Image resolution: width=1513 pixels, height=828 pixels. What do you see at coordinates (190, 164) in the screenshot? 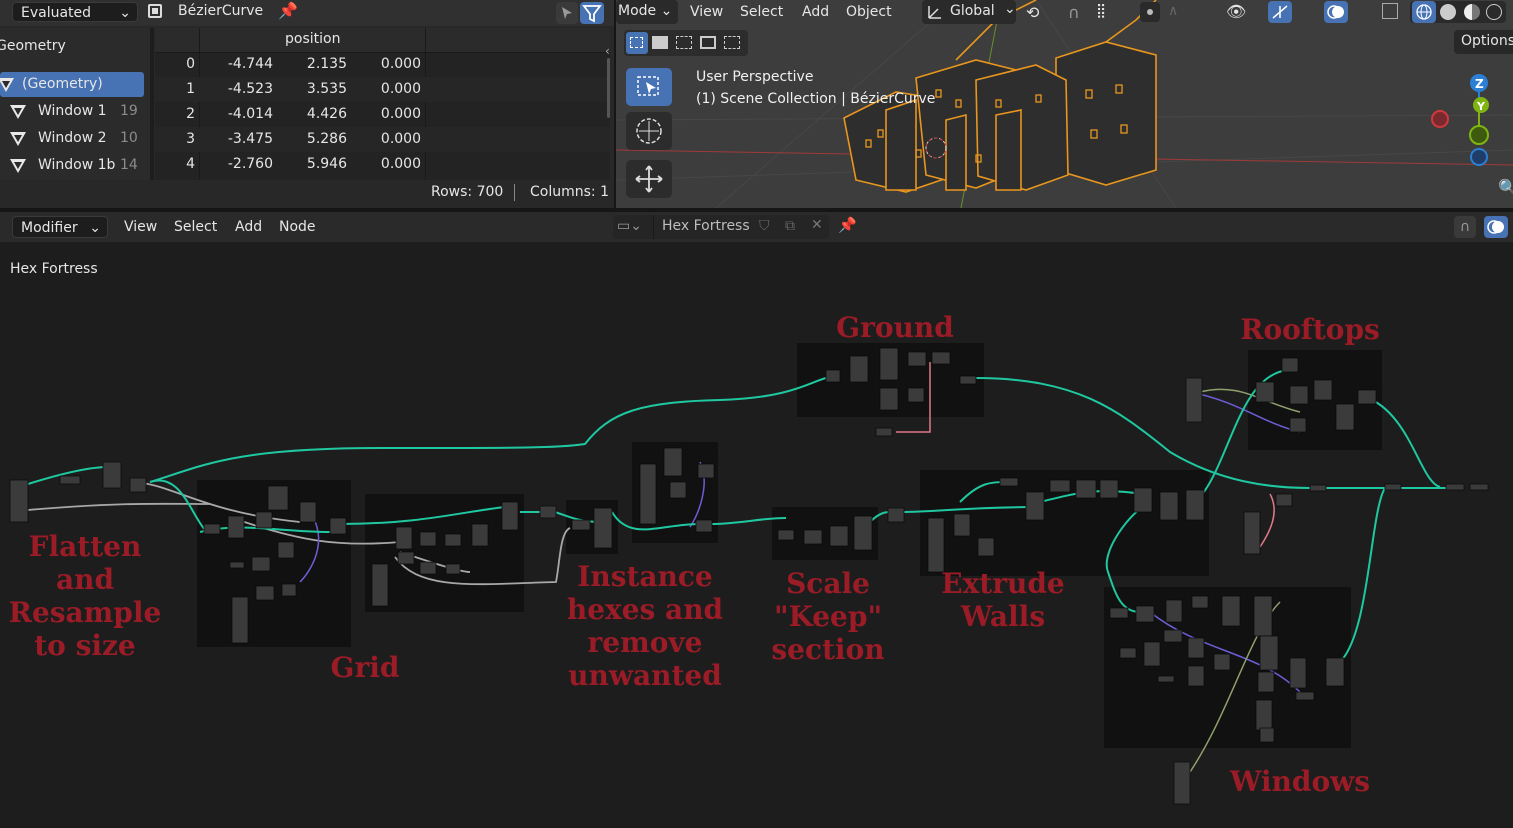
I see `row-index: 4` at bounding box center [190, 164].